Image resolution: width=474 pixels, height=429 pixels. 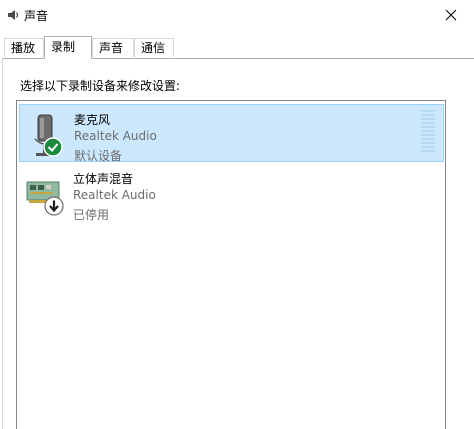 I want to click on tab-recording: 录制, so click(x=68, y=47).